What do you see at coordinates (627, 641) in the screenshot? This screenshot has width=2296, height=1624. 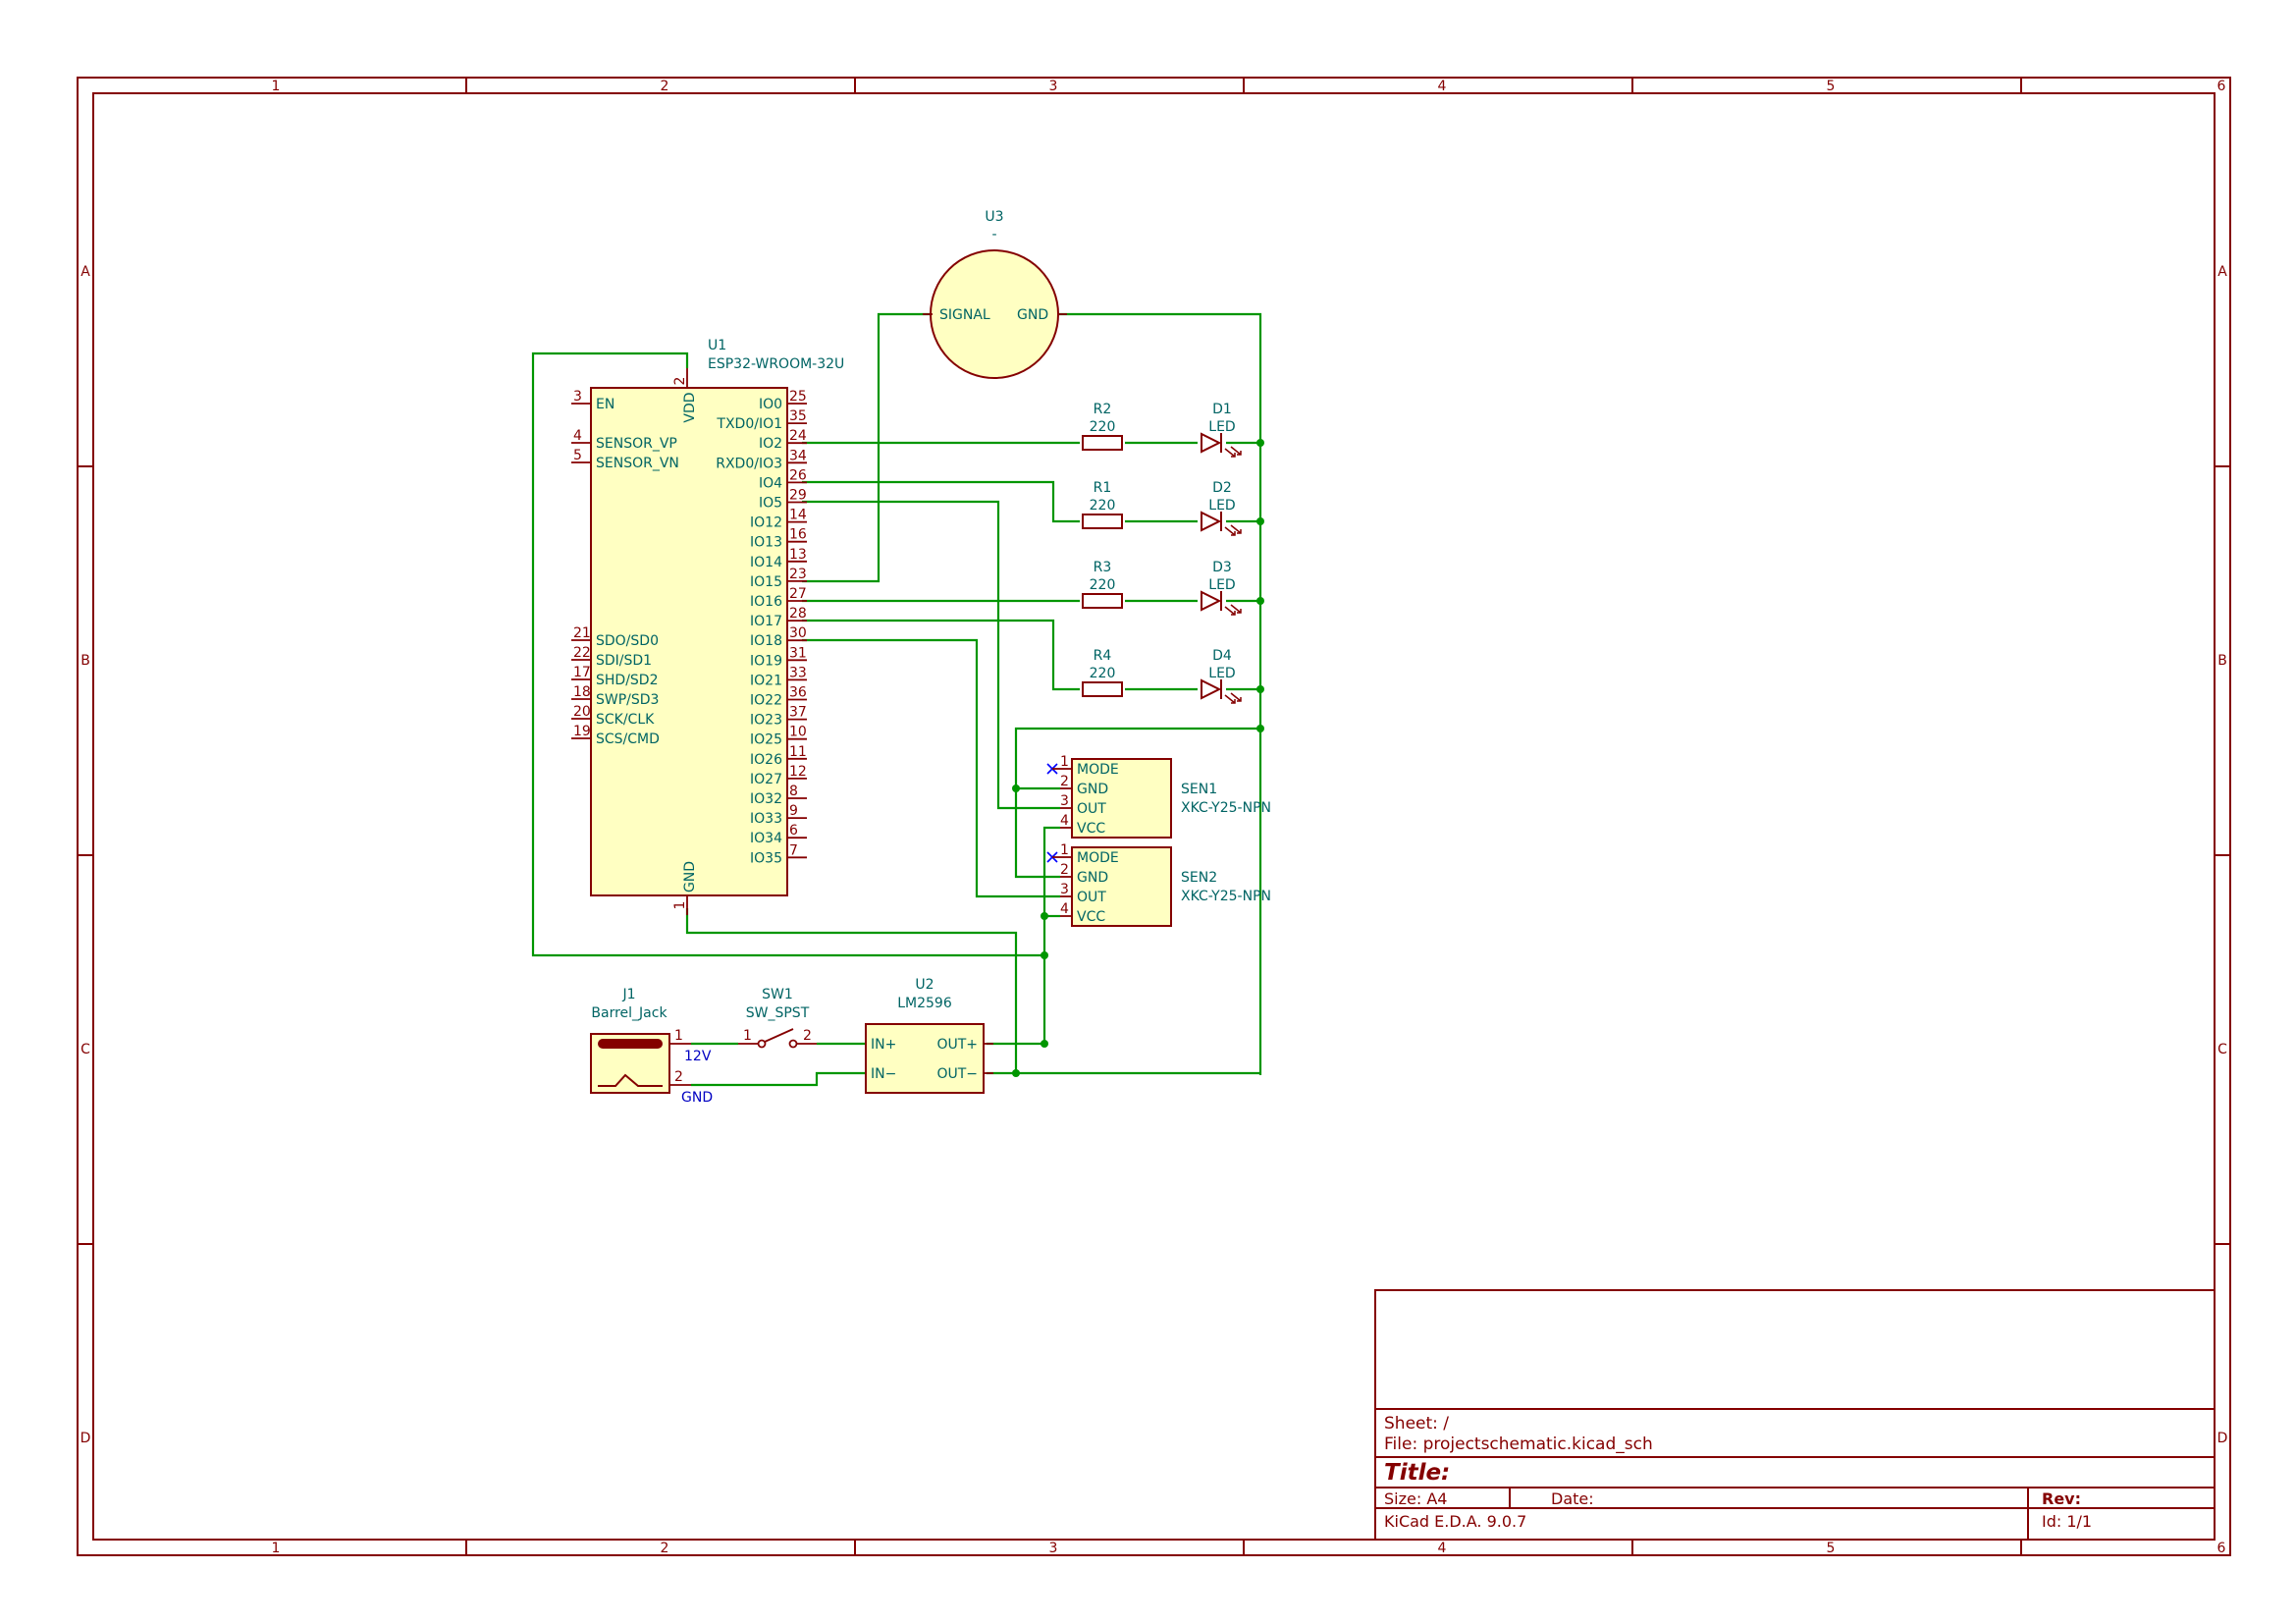 I see `u1-pin-name: SDO/SD0` at bounding box center [627, 641].